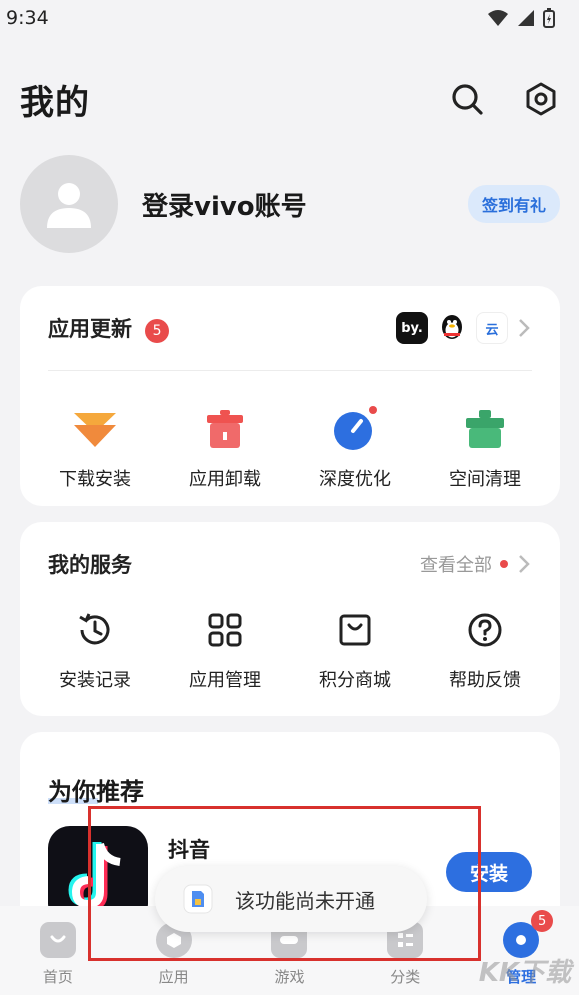 The width and height of the screenshot is (579, 995). I want to click on login-link: 登录vivo账号, so click(305, 204).